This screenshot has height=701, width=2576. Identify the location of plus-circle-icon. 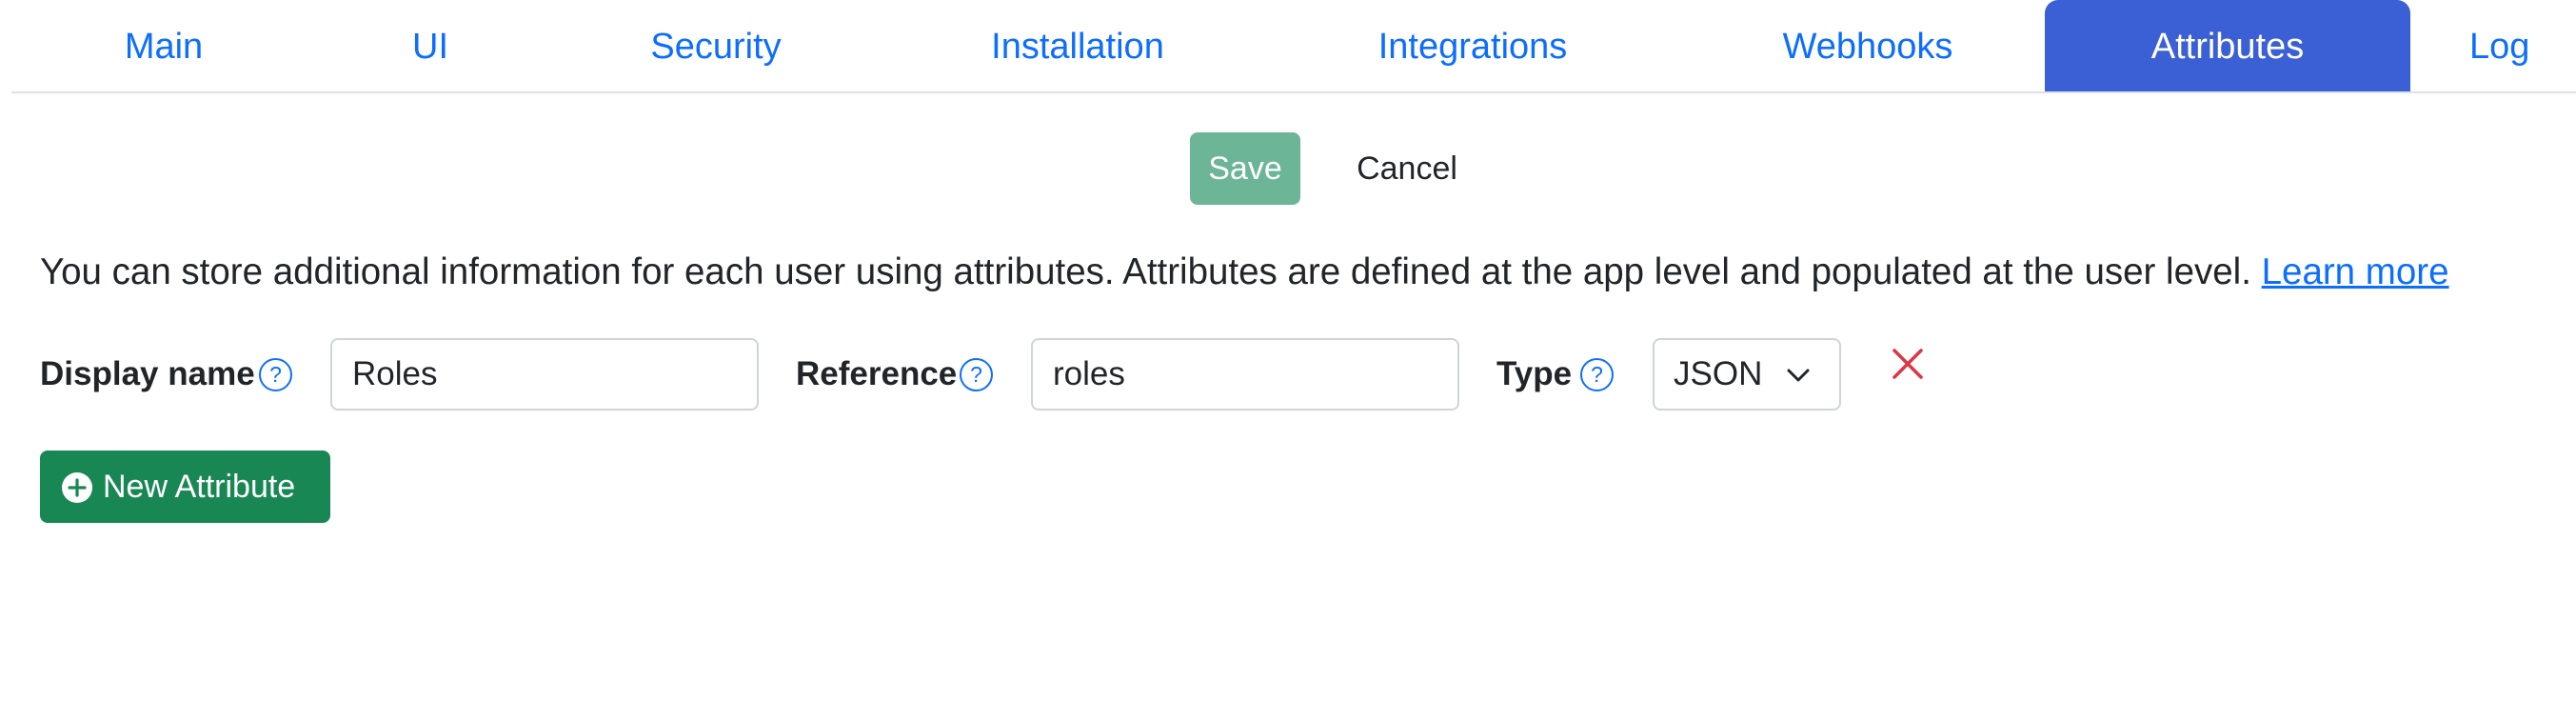
(77, 488).